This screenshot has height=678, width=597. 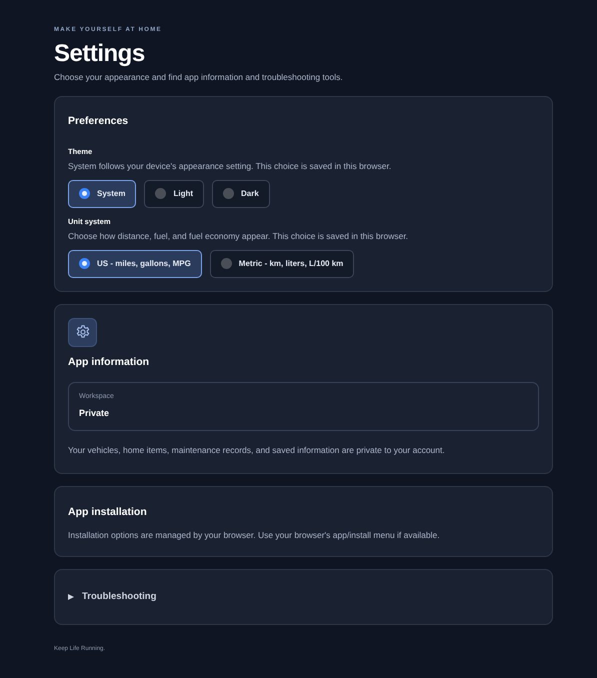 What do you see at coordinates (99, 122) in the screenshot?
I see `card-title: Preferences` at bounding box center [99, 122].